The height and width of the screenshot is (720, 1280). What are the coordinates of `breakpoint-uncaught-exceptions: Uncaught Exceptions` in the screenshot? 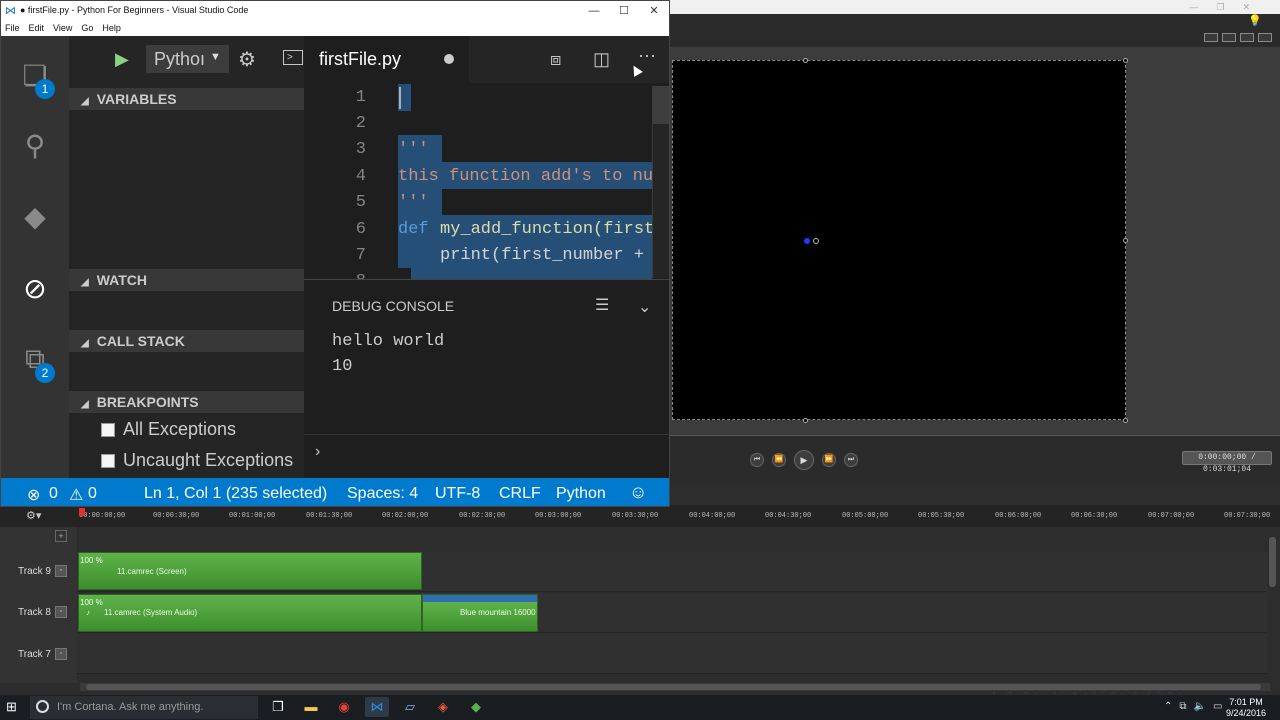 It's located at (197, 460).